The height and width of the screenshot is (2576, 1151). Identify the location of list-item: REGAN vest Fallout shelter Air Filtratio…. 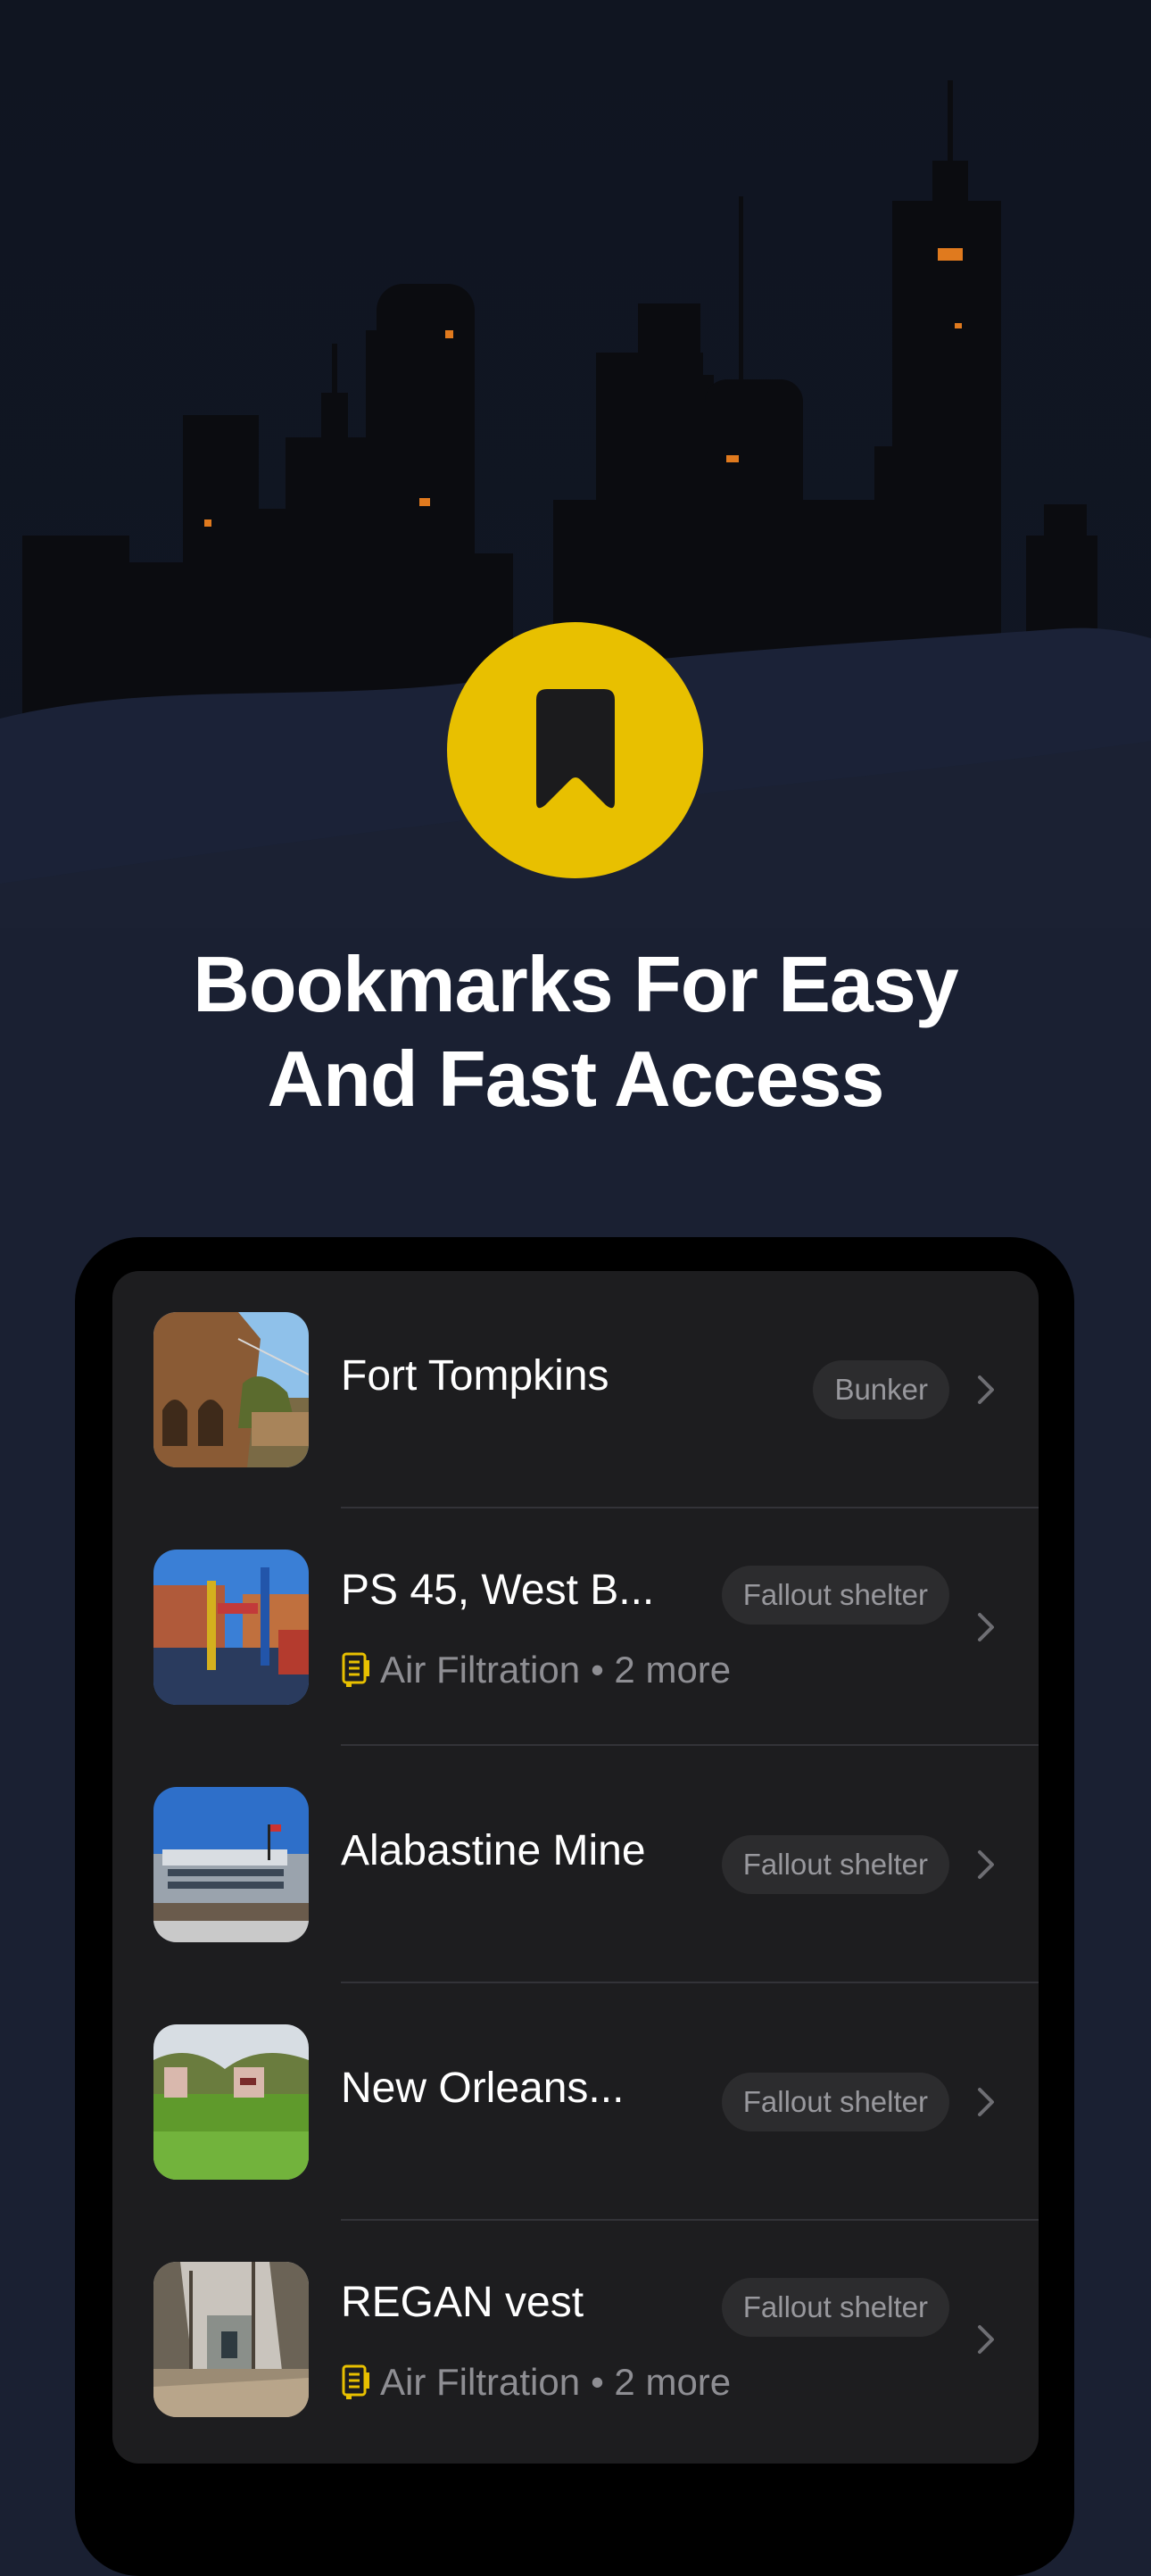
(575, 2339).